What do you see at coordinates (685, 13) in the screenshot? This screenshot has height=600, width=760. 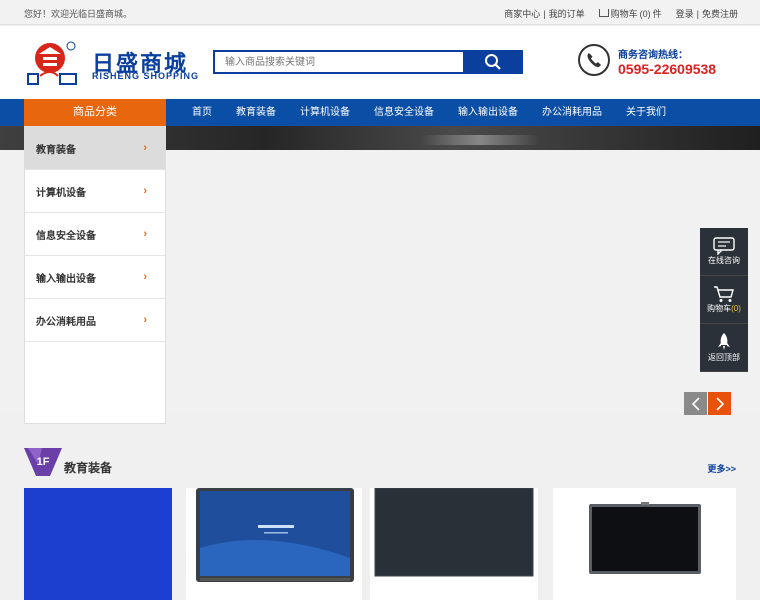 I see `login-link: 登录` at bounding box center [685, 13].